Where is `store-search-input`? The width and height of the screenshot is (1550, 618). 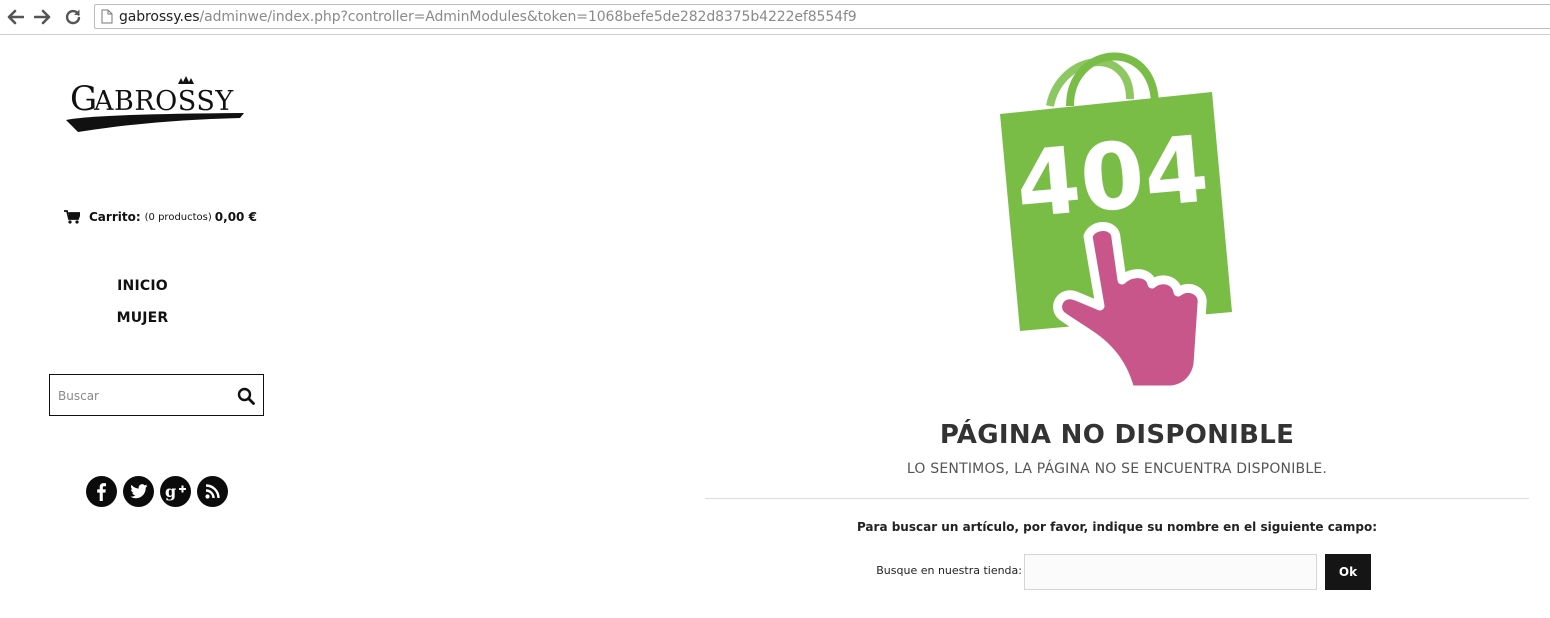
store-search-input is located at coordinates (1170, 572).